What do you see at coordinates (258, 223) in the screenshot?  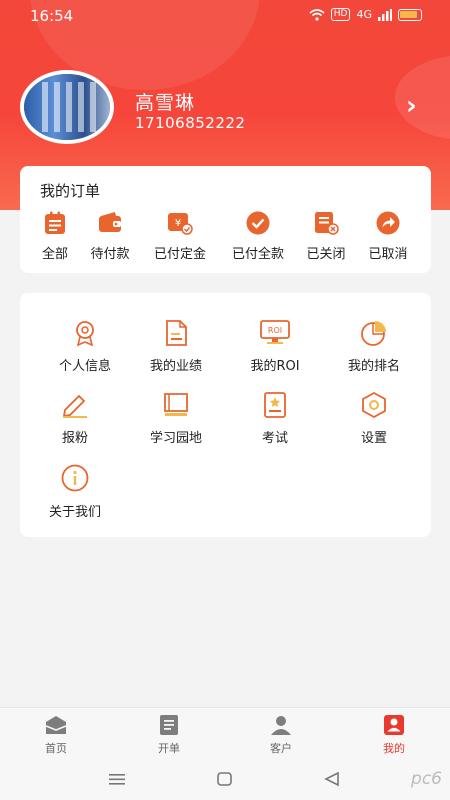 I see `check-circle-icon` at bounding box center [258, 223].